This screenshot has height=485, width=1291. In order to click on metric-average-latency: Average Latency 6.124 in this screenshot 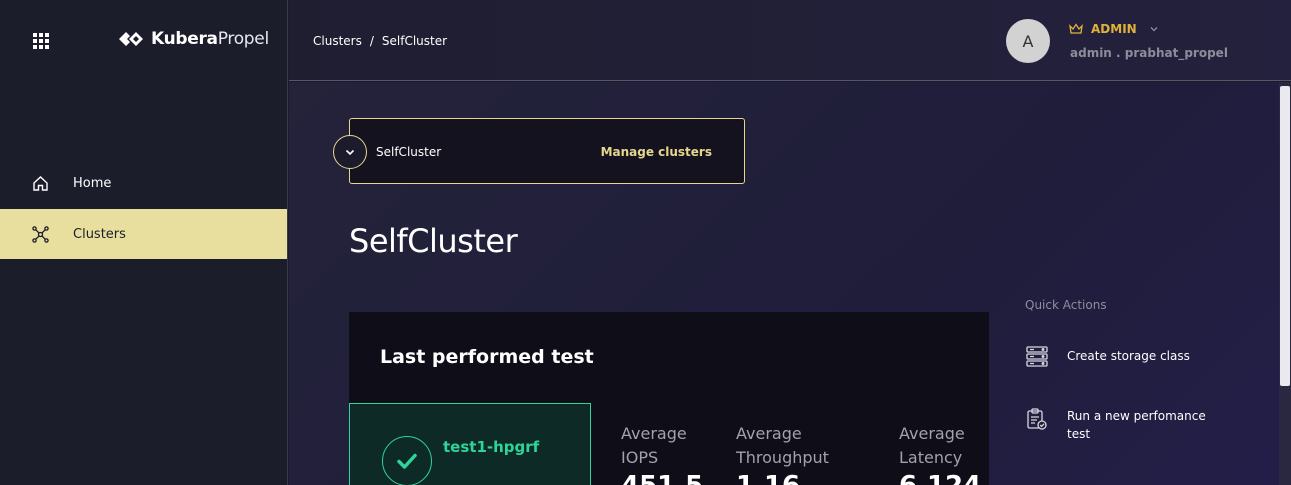, I will do `click(940, 453)`.